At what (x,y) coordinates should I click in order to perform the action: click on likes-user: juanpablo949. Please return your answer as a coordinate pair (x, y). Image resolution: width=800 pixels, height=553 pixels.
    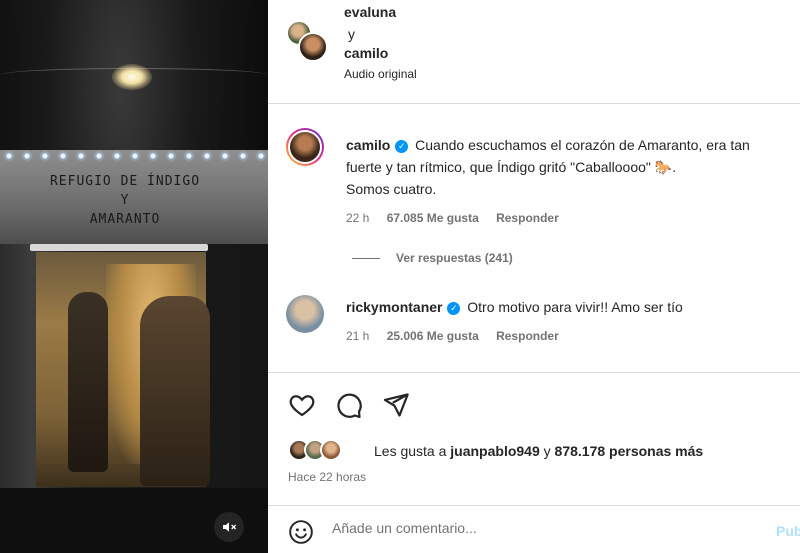
    Looking at the image, I should click on (494, 451).